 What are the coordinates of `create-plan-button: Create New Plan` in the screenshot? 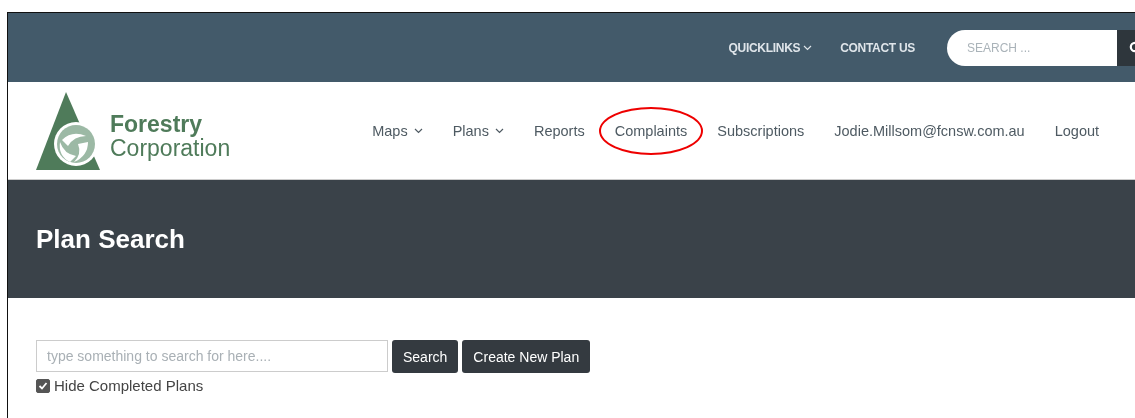 It's located at (526, 356).